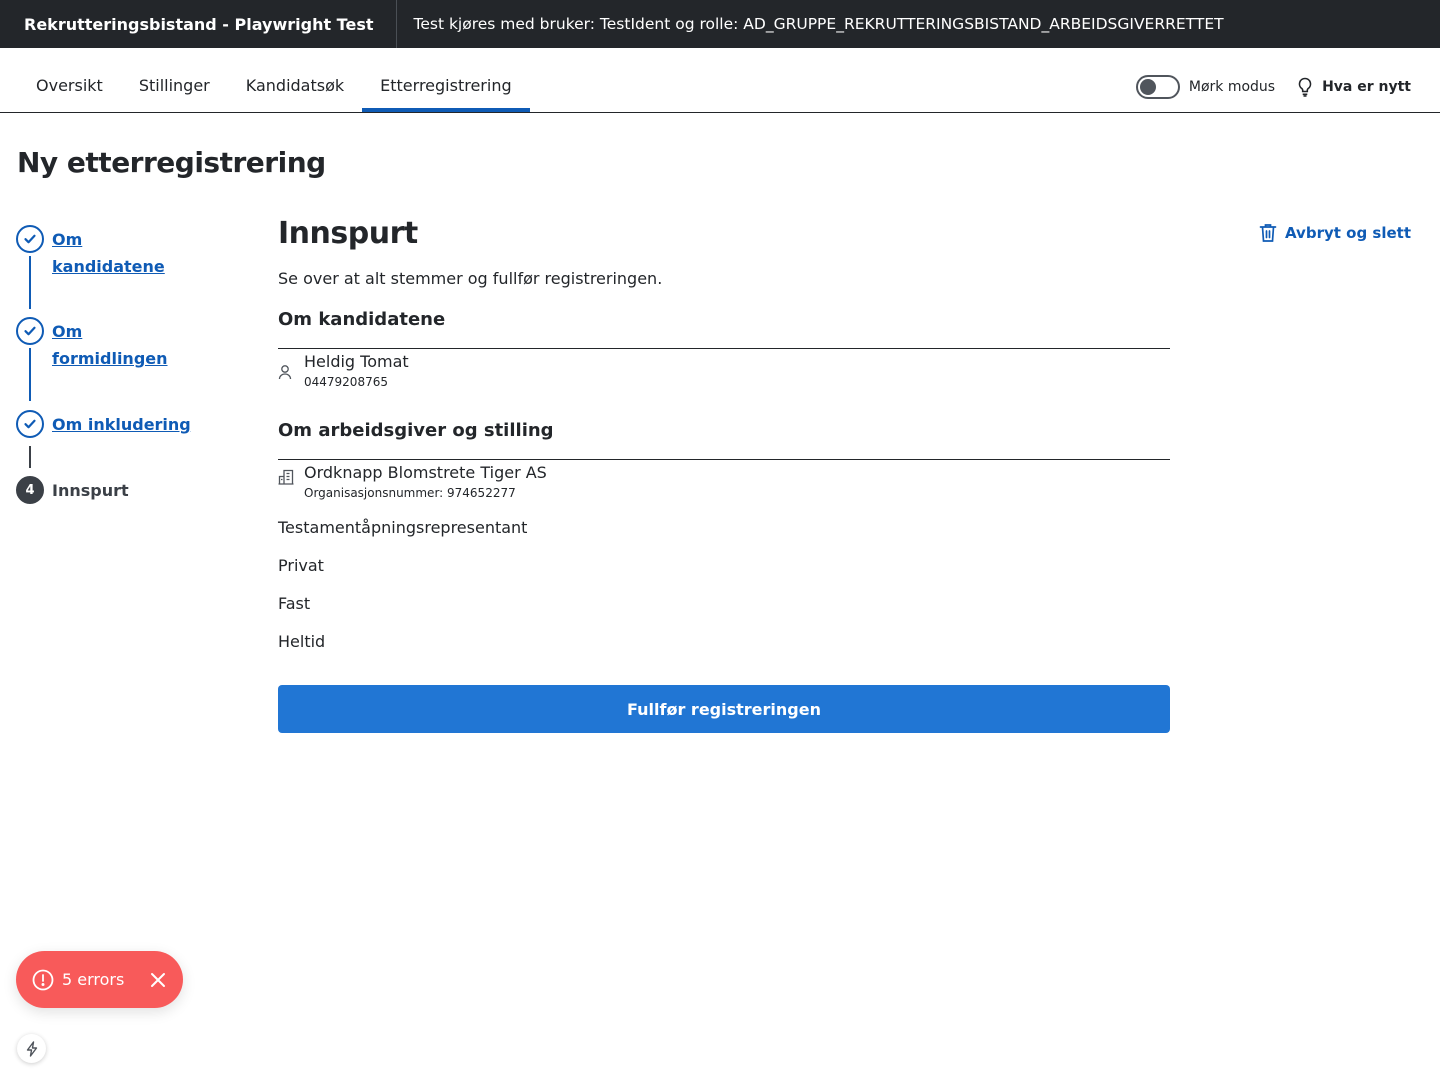 This screenshot has height=1080, width=1440. What do you see at coordinates (291, 370) in the screenshot?
I see `person-icon` at bounding box center [291, 370].